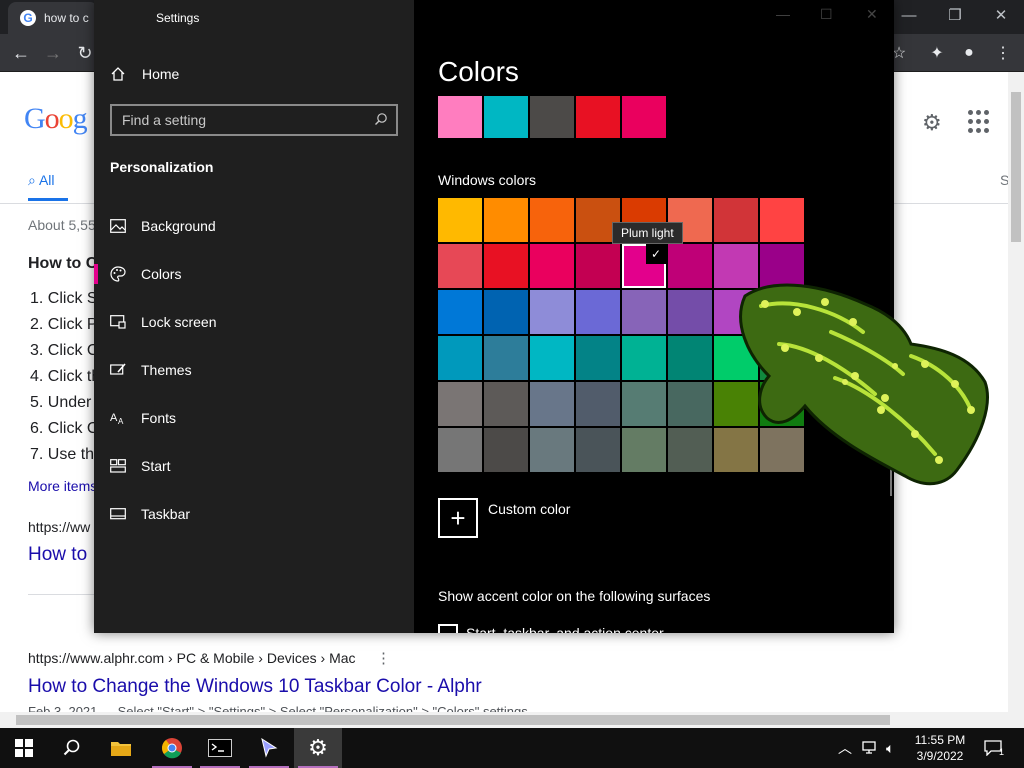 This screenshot has width=1024, height=768. I want to click on sidebar-item-start: Start, so click(254, 466).